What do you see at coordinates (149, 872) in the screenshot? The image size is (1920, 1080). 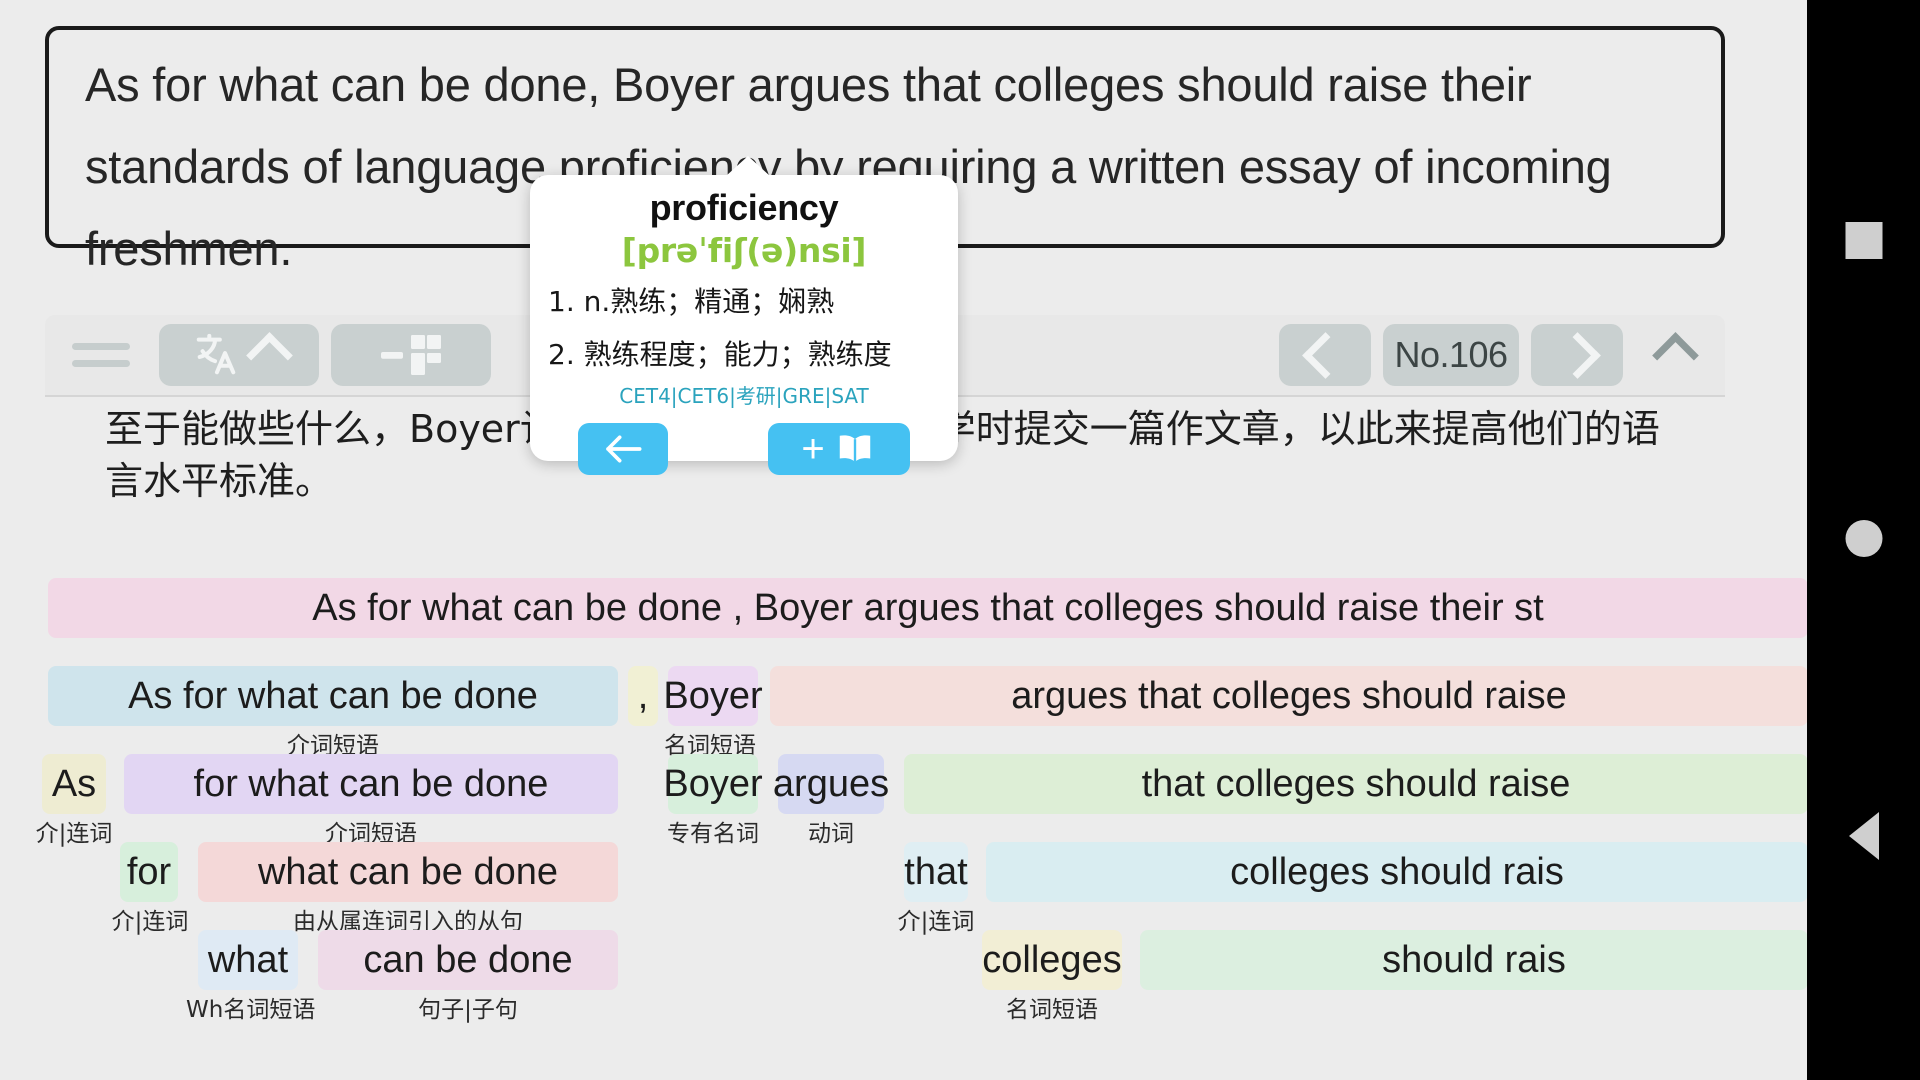 I see `tree-chip: for` at bounding box center [149, 872].